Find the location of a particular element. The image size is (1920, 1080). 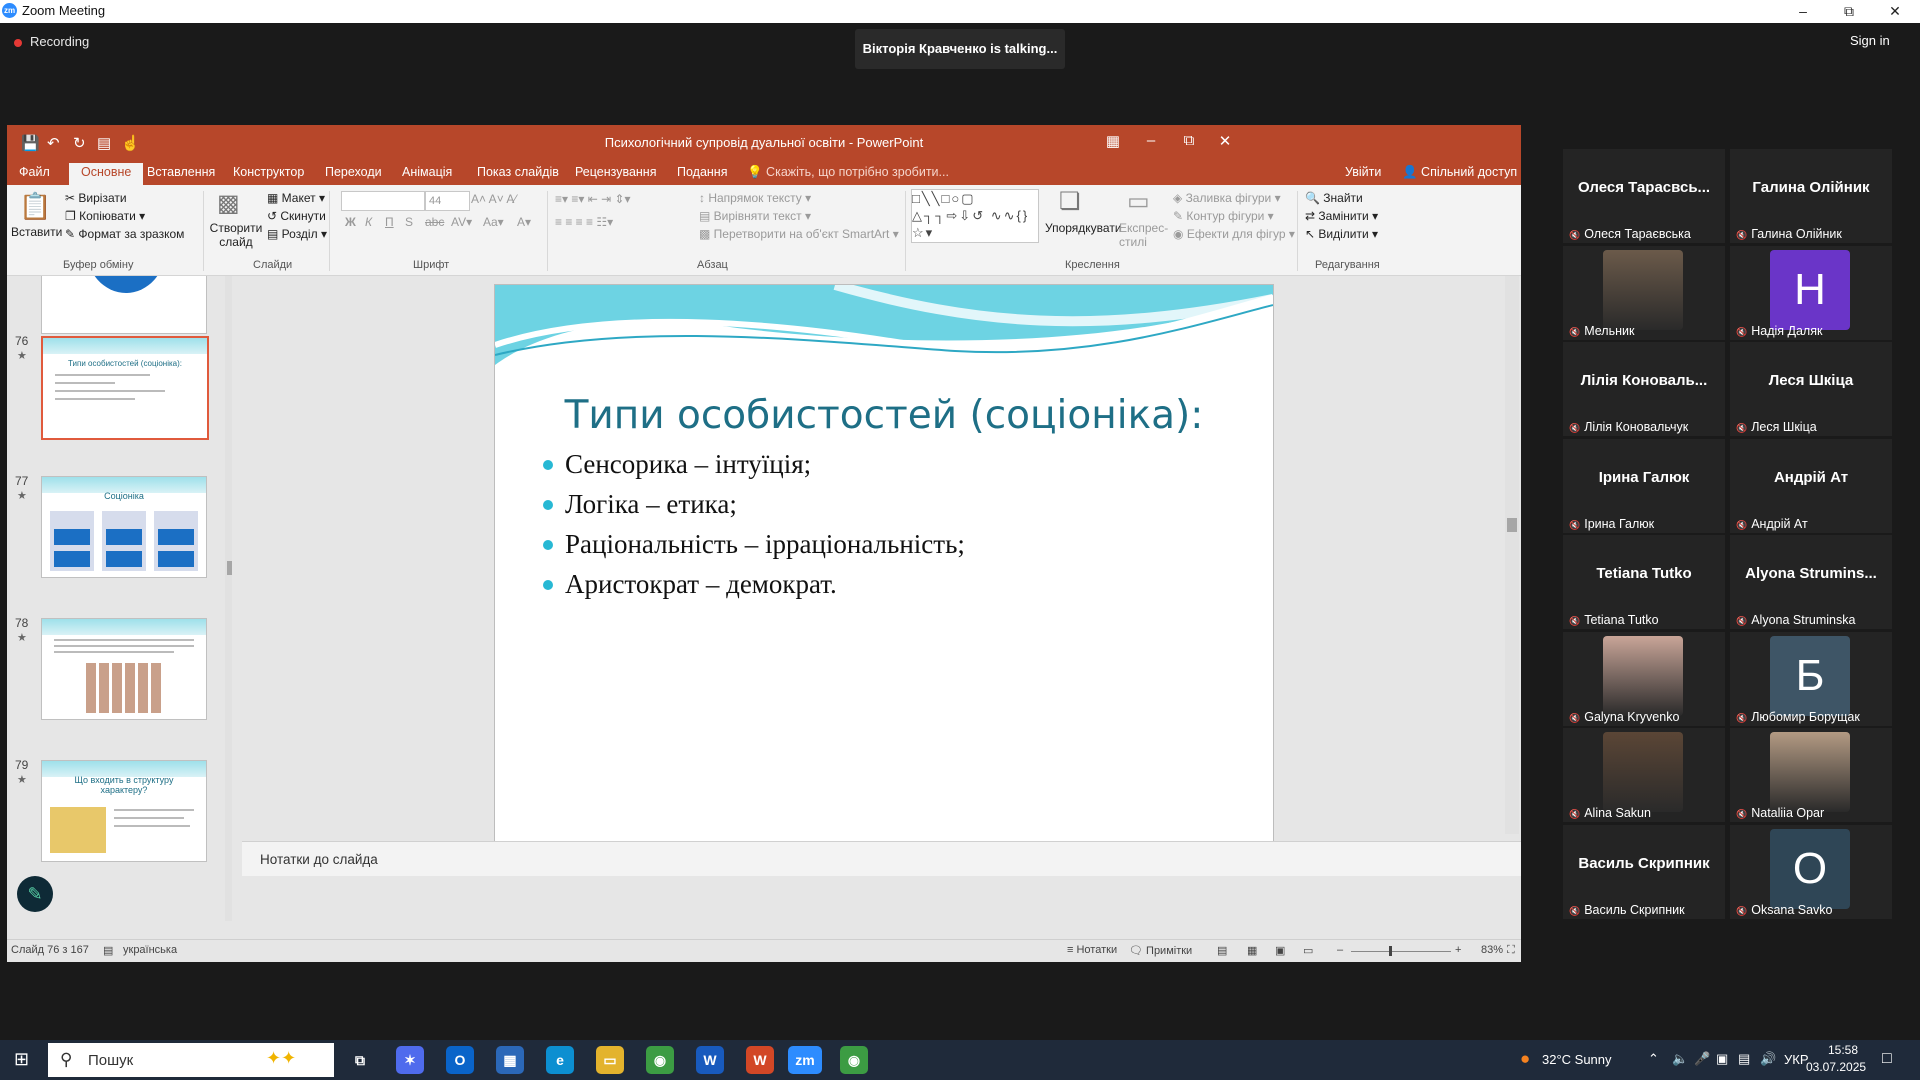

notes-pane: Нотатки до слайда is located at coordinates (881, 858).